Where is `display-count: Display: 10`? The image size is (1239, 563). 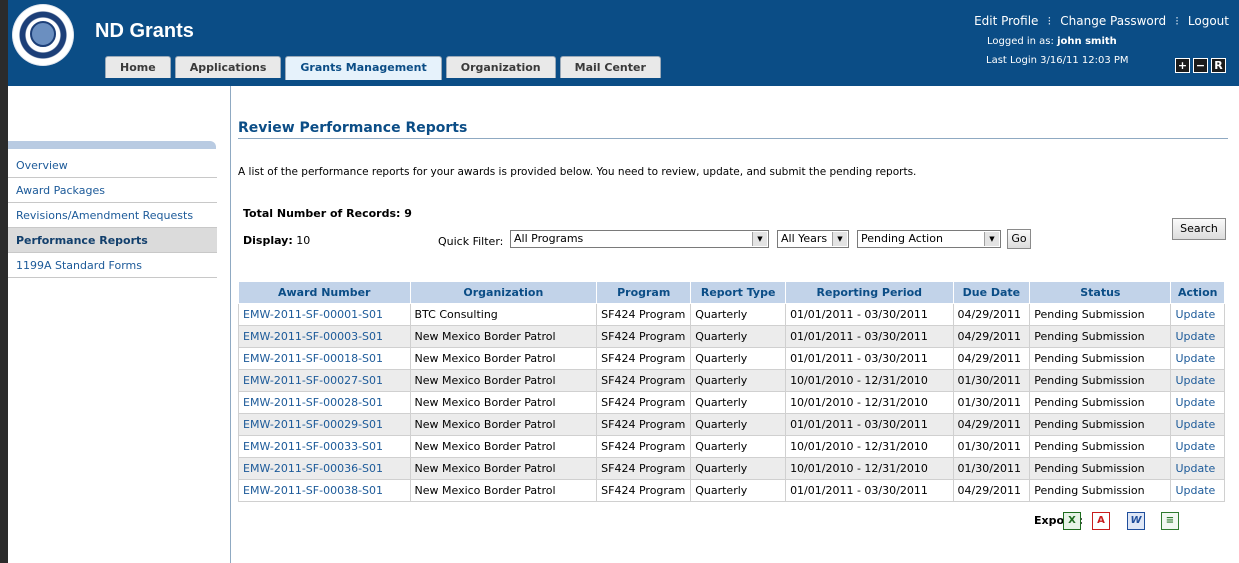 display-count: Display: 10 is located at coordinates (276, 240).